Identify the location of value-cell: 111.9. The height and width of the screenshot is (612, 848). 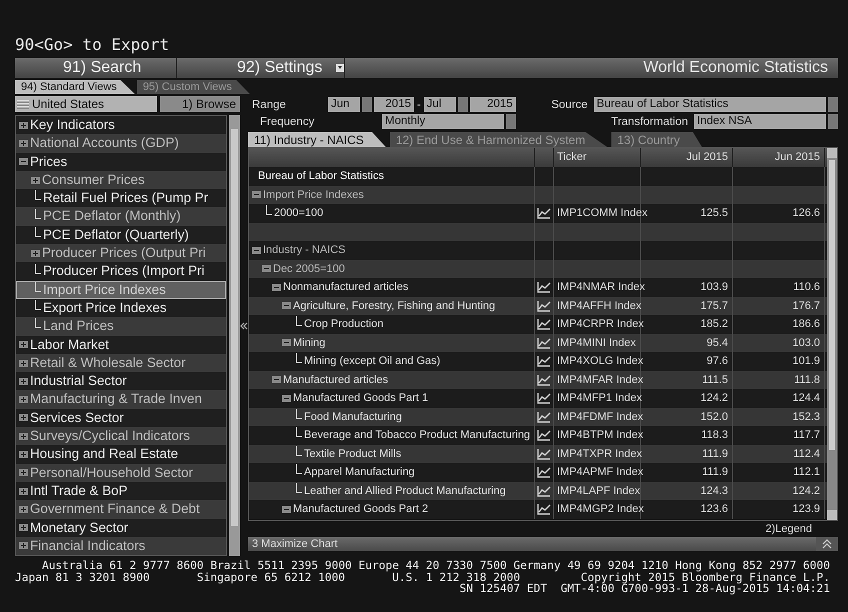
(715, 454).